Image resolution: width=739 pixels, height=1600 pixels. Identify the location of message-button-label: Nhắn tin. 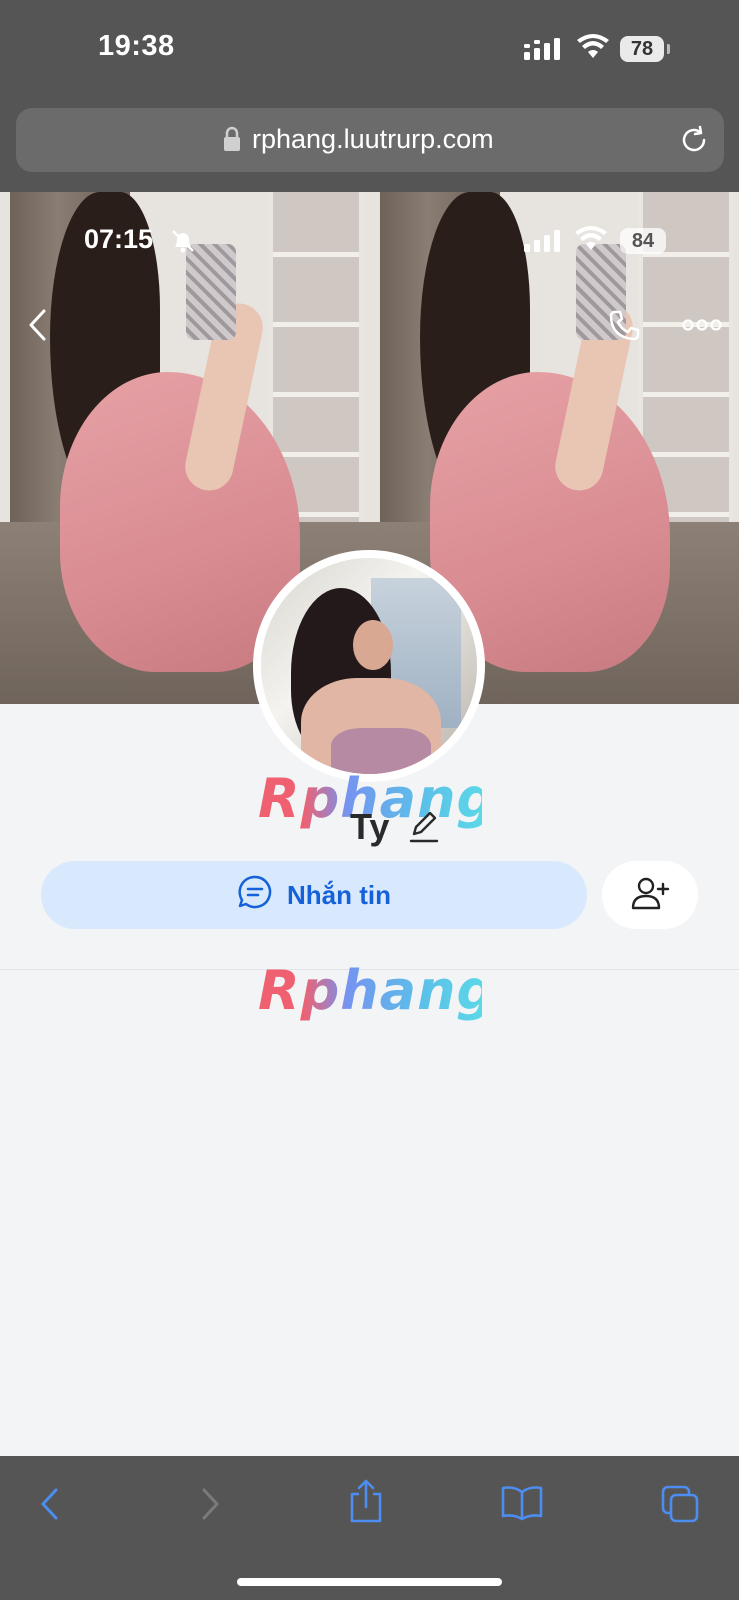
(339, 894).